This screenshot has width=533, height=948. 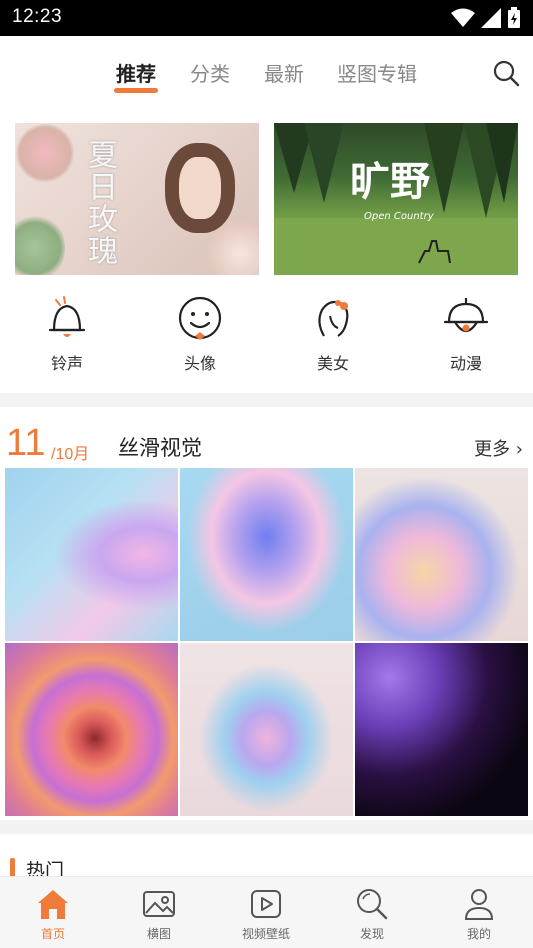 What do you see at coordinates (70, 454) in the screenshot?
I see `section-month: /10月` at bounding box center [70, 454].